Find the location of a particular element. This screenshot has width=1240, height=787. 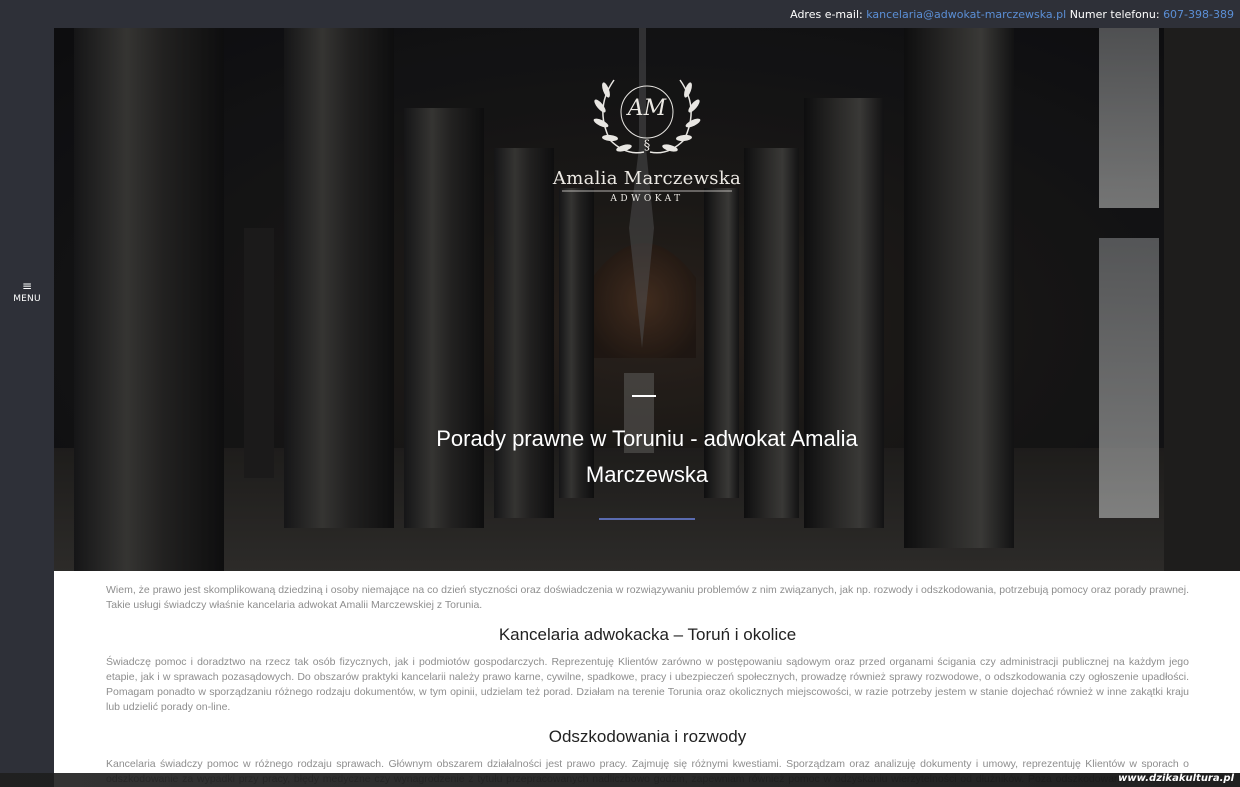

hero-dash-divider is located at coordinates (644, 396).